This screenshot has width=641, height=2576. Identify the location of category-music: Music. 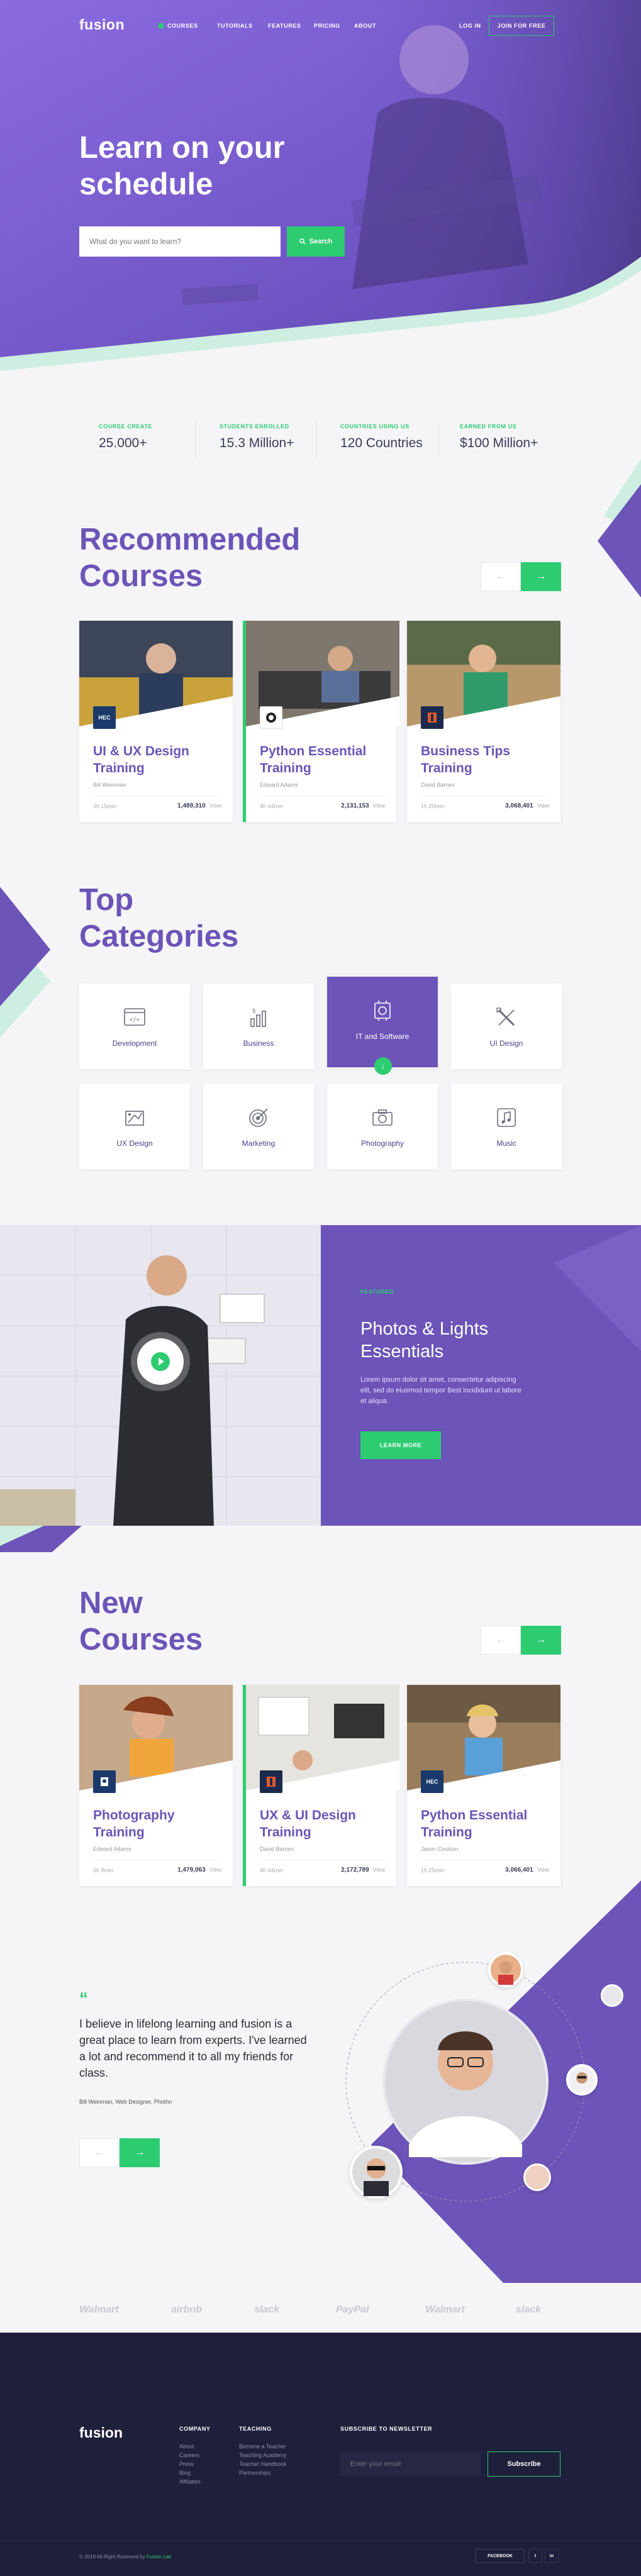
(506, 1126).